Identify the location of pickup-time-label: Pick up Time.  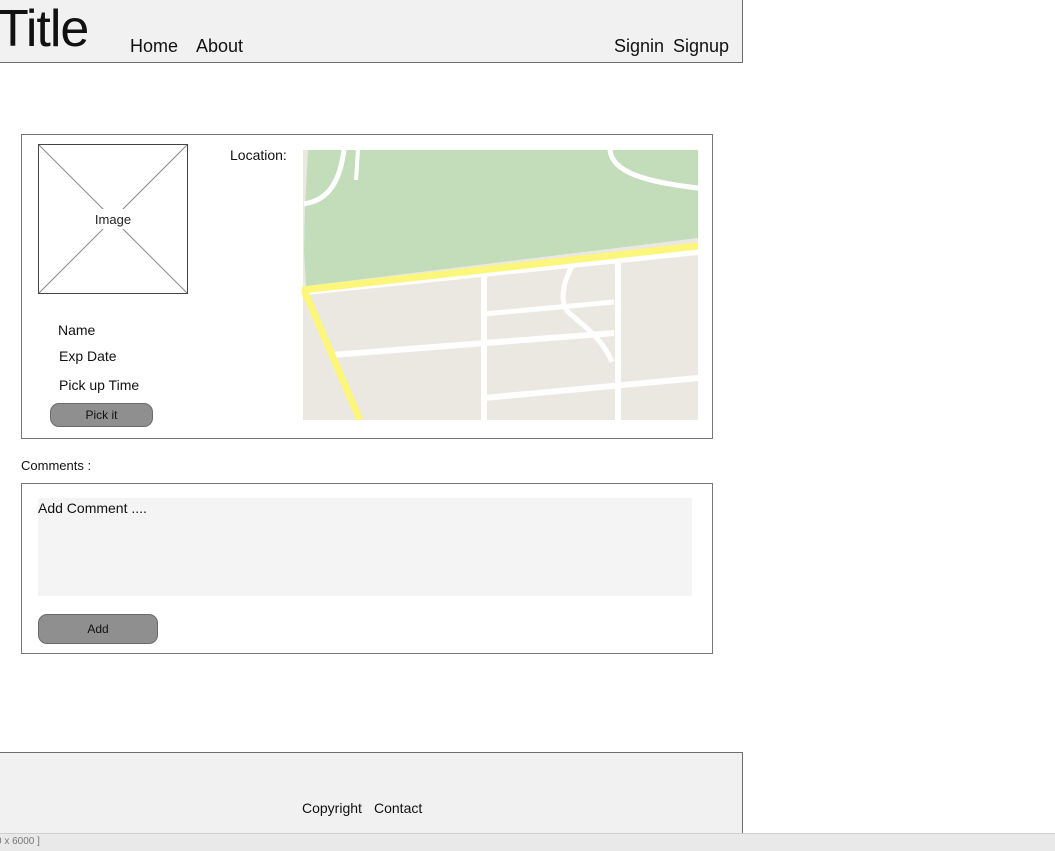
(99, 385).